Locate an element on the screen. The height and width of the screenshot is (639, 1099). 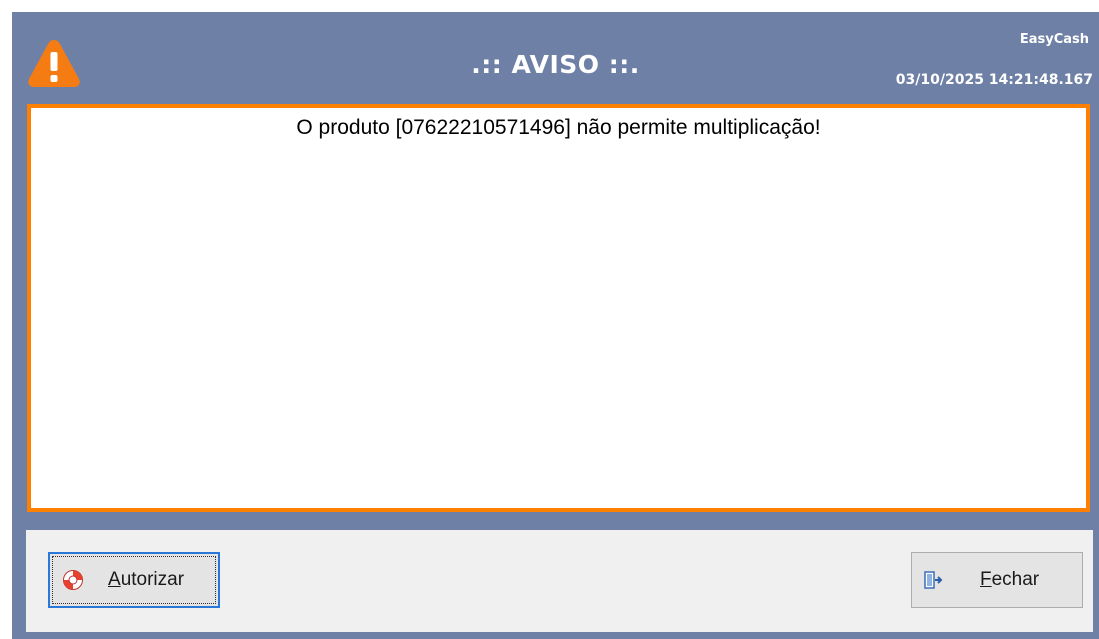
app-name-label: EasyCash is located at coordinates (1054, 39).